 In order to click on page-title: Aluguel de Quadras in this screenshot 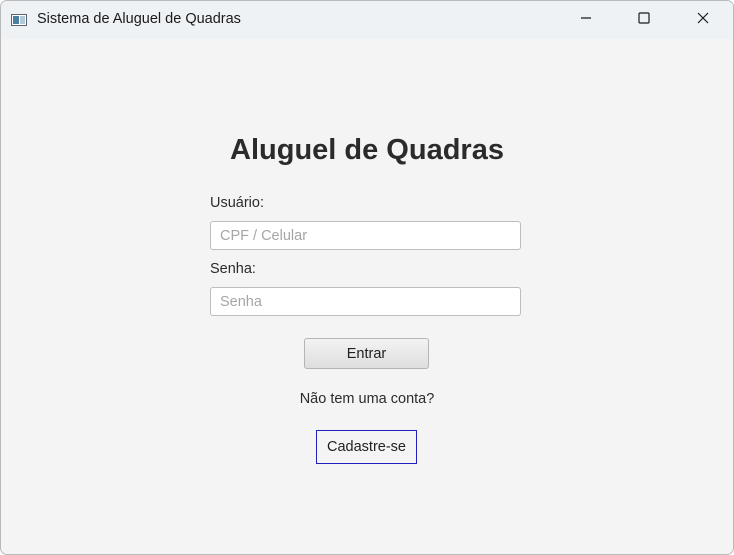, I will do `click(367, 150)`.